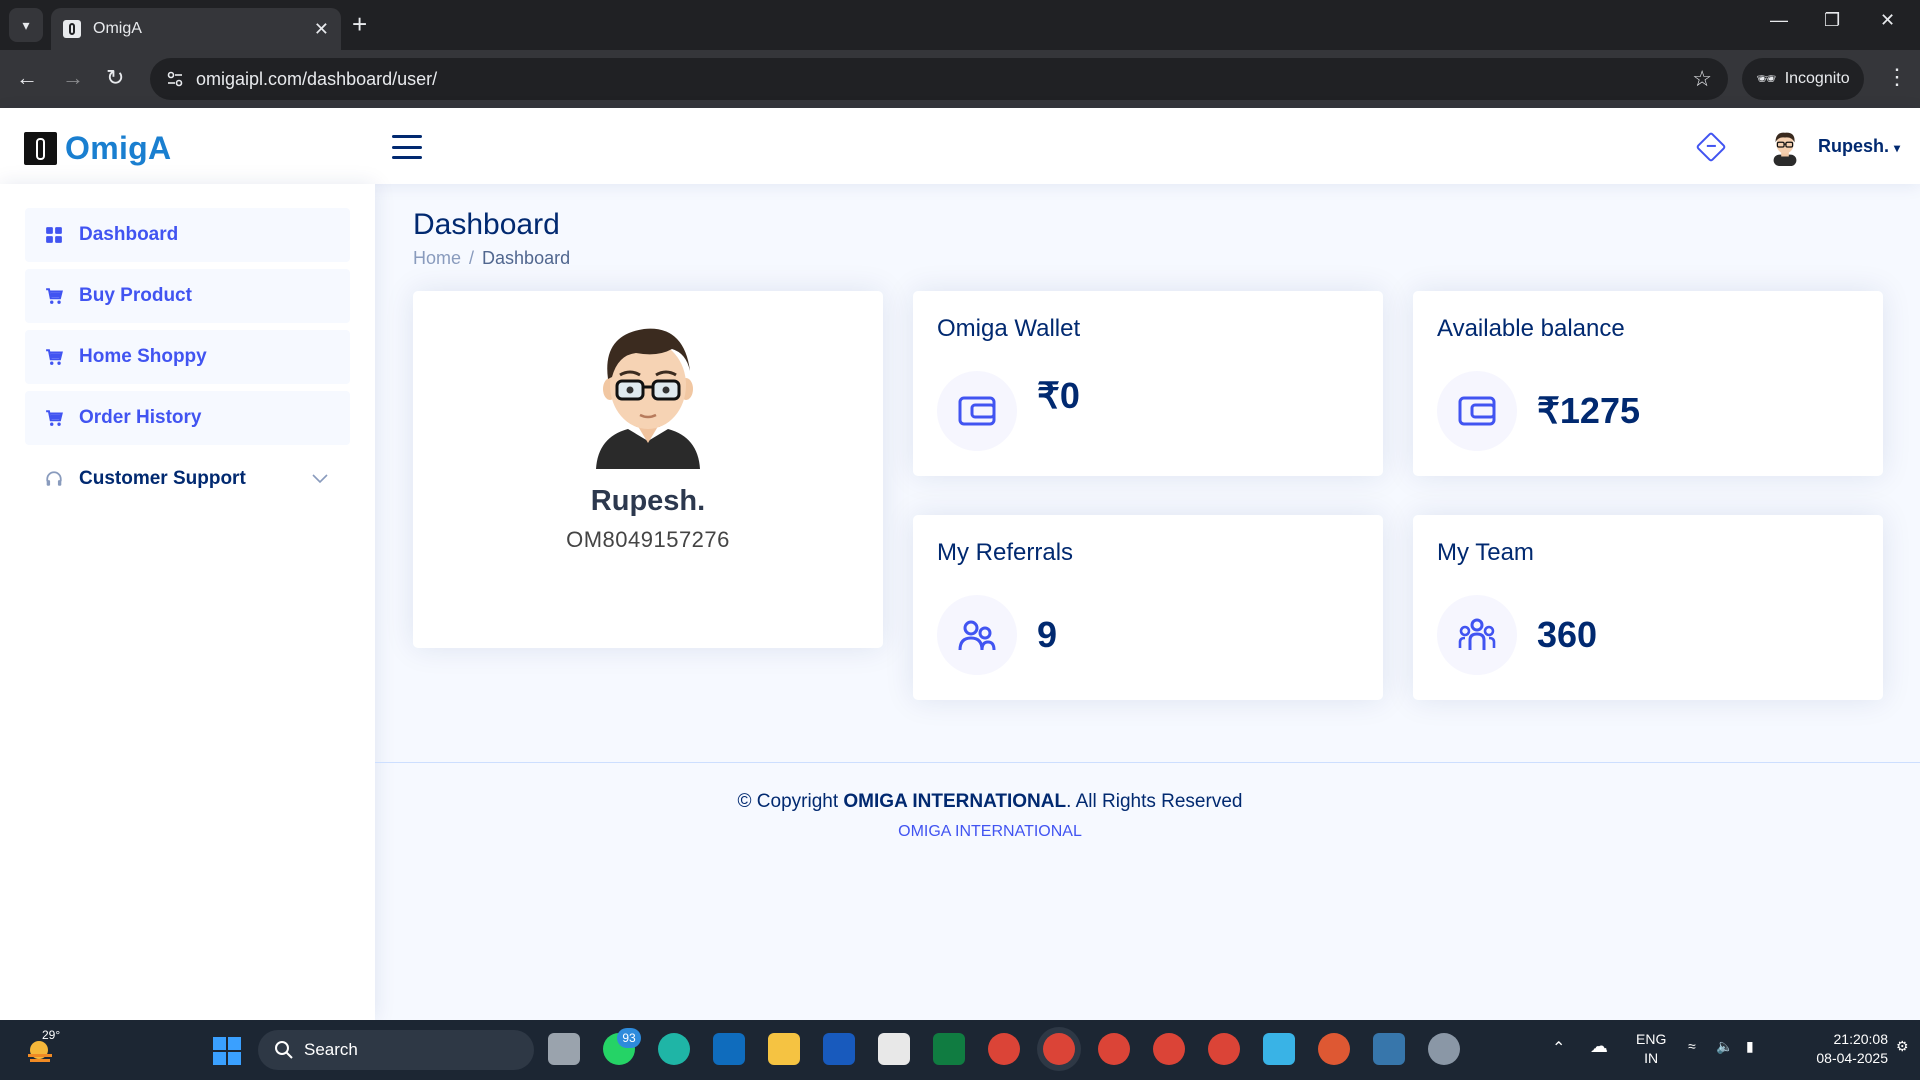 Image resolution: width=1920 pixels, height=1080 pixels. What do you see at coordinates (1651, 1058) in the screenshot?
I see `region-code: IN` at bounding box center [1651, 1058].